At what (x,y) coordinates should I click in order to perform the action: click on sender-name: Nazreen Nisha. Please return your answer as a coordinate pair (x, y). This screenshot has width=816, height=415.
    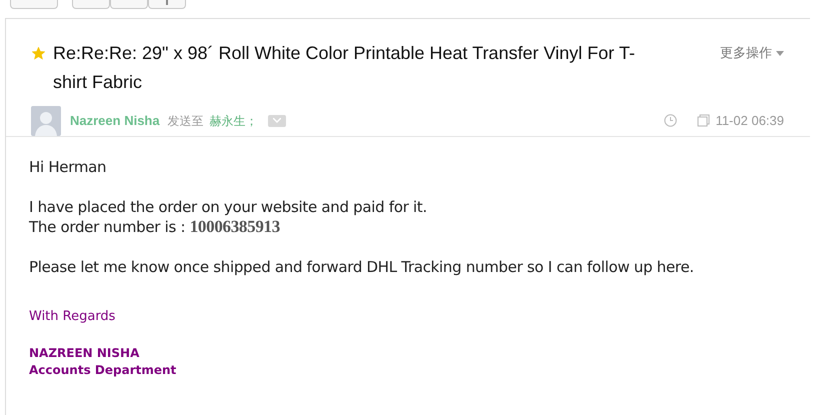
    Looking at the image, I should click on (115, 120).